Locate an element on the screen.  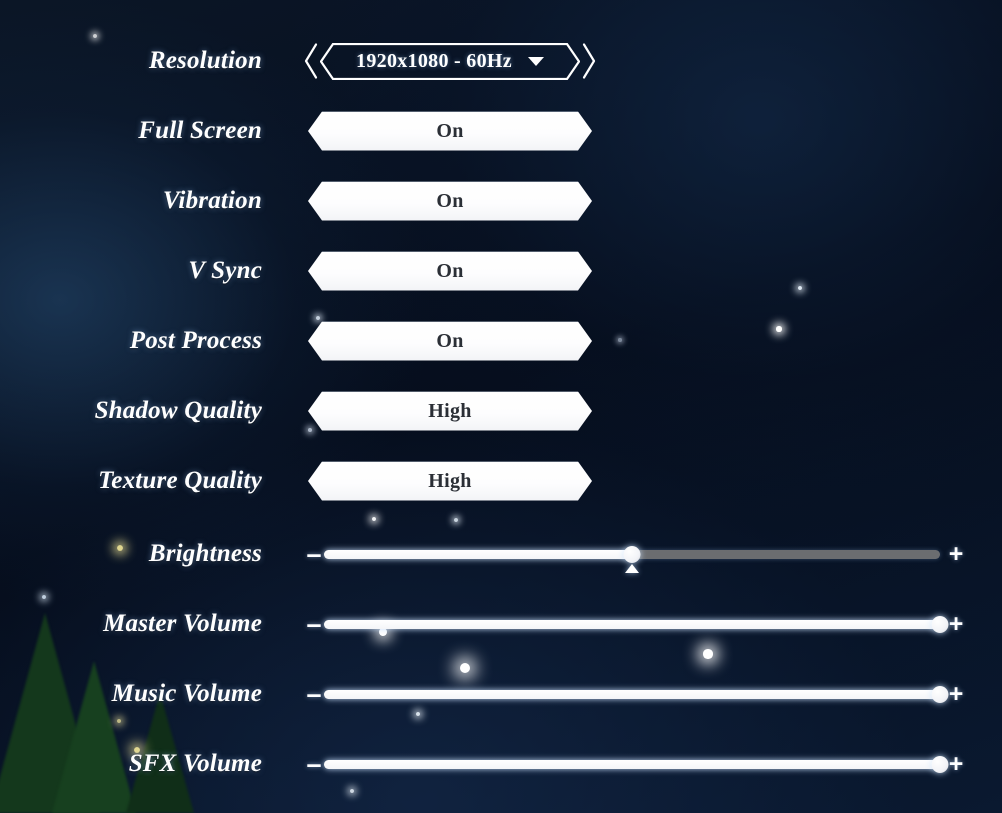
control-music-volume: – + is located at coordinates (635, 694).